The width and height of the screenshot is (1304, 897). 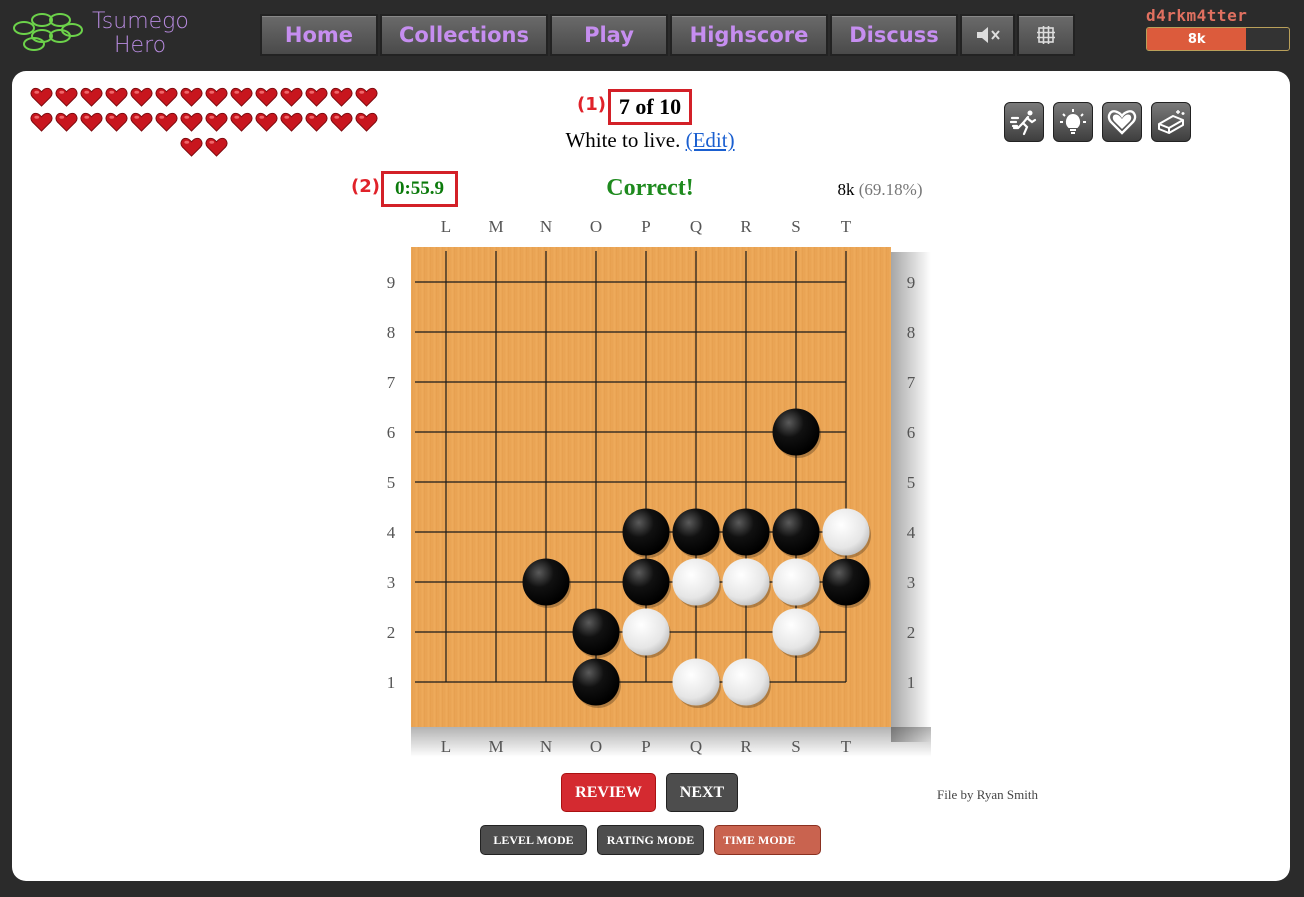 What do you see at coordinates (746, 682) in the screenshot?
I see `white-stone-R1` at bounding box center [746, 682].